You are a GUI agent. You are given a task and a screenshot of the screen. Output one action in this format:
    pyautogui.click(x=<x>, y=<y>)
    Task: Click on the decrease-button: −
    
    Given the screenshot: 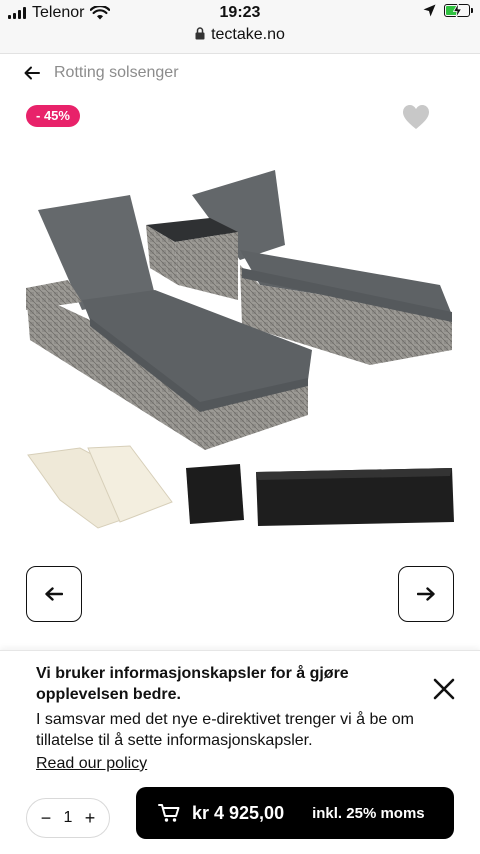 What is the action you would take?
    pyautogui.click(x=46, y=818)
    